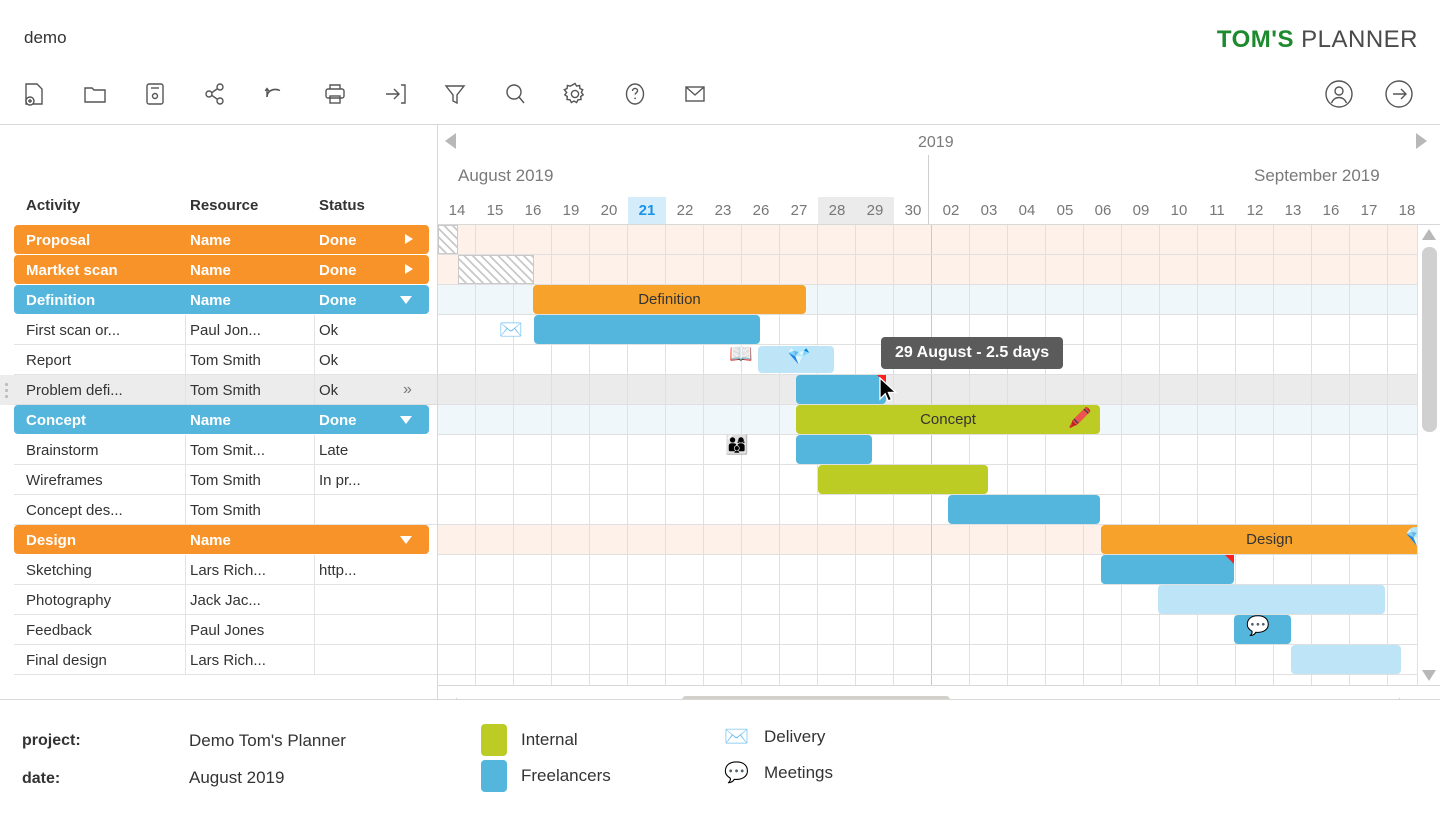  What do you see at coordinates (685, 211) in the screenshot?
I see `day-column-header: 22` at bounding box center [685, 211].